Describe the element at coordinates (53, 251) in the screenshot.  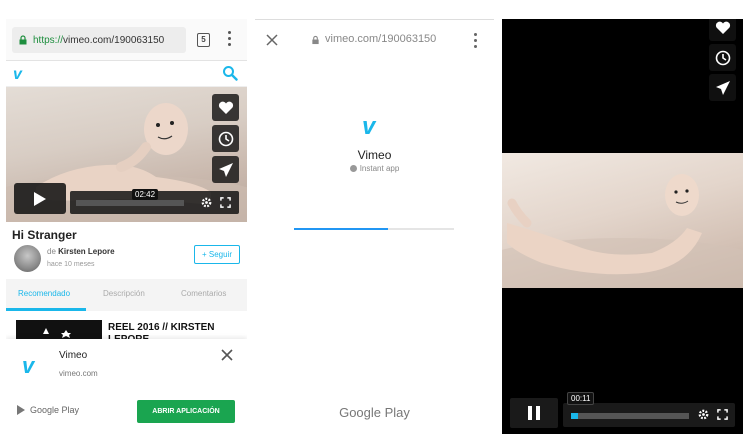
I see `author-prefix: de` at that location.